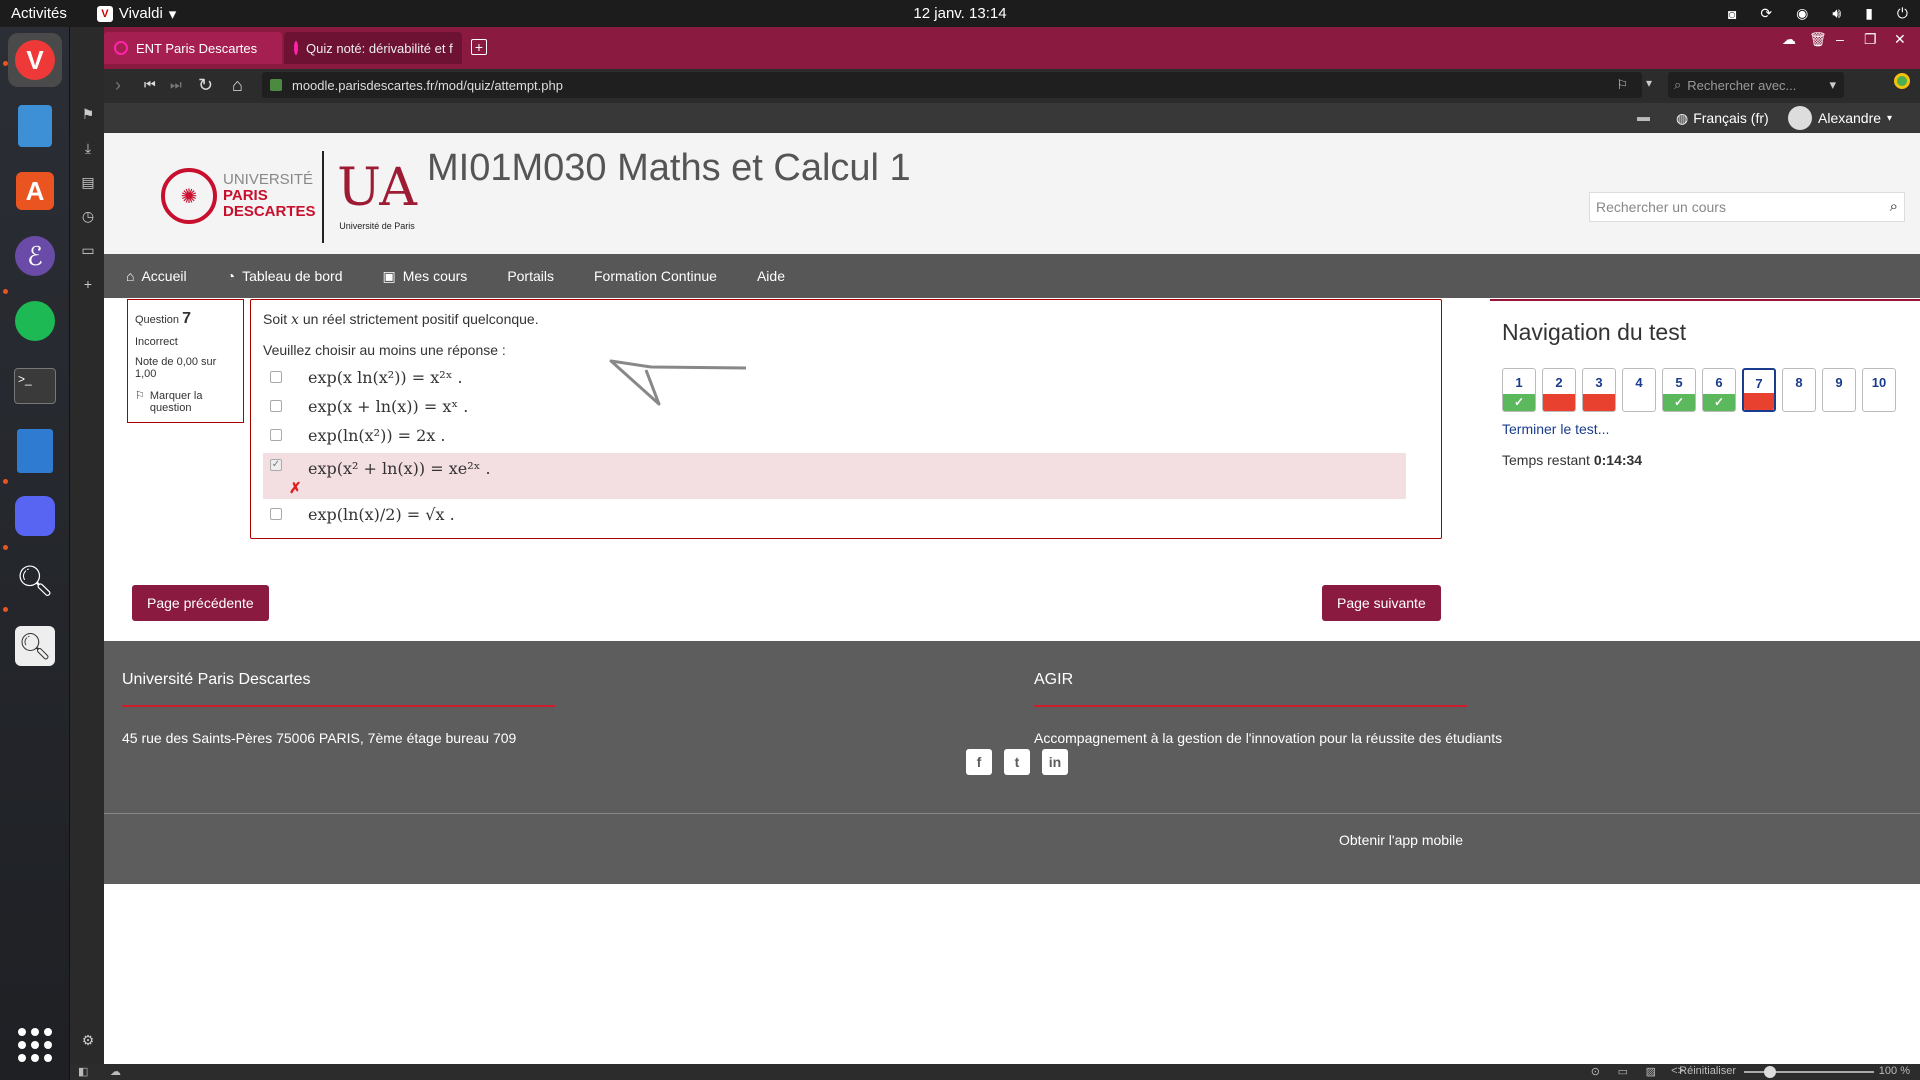 The height and width of the screenshot is (1080, 1920). Describe the element at coordinates (1840, 39) in the screenshot. I see `minimize-icon: –` at that location.